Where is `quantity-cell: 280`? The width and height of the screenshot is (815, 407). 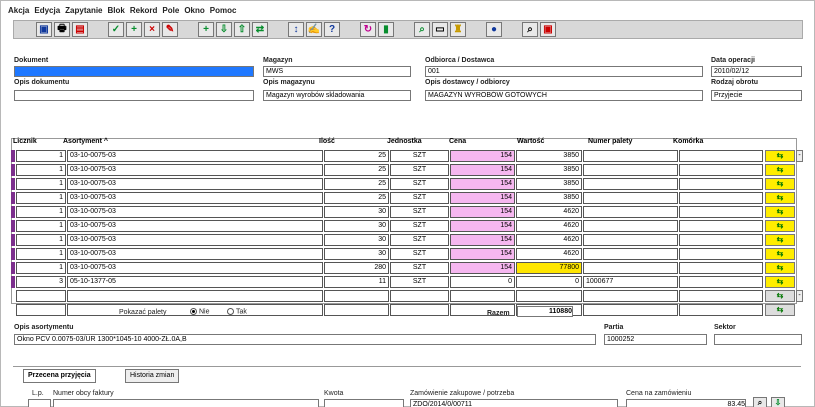
quantity-cell: 280 is located at coordinates (356, 268).